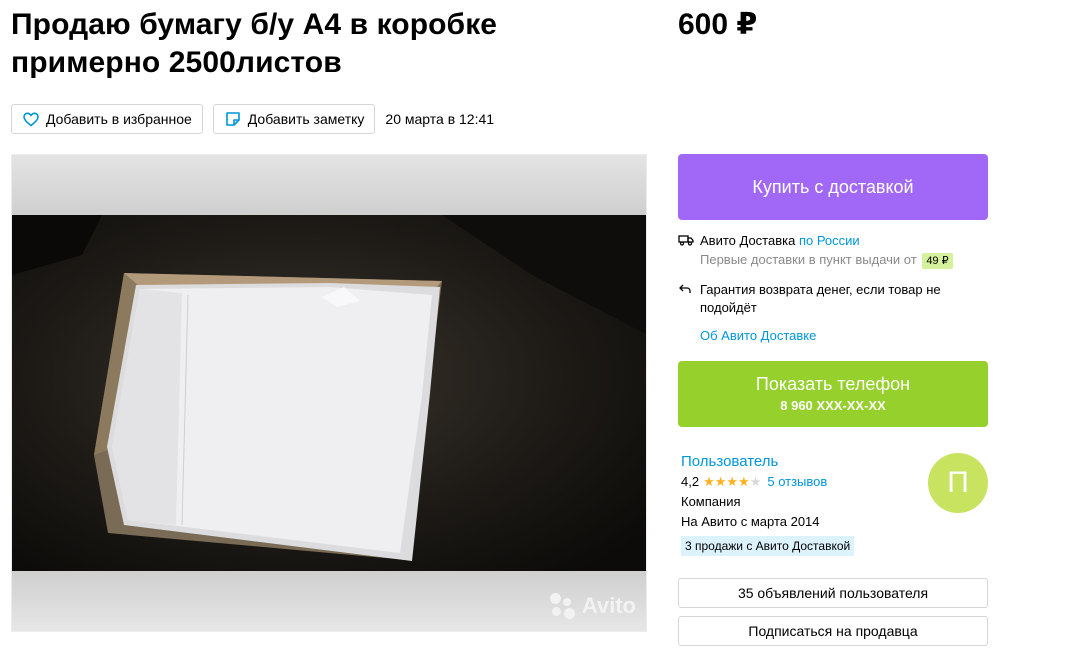  What do you see at coordinates (732, 481) in the screenshot?
I see `rating-stars-icon: ★★★★★` at bounding box center [732, 481].